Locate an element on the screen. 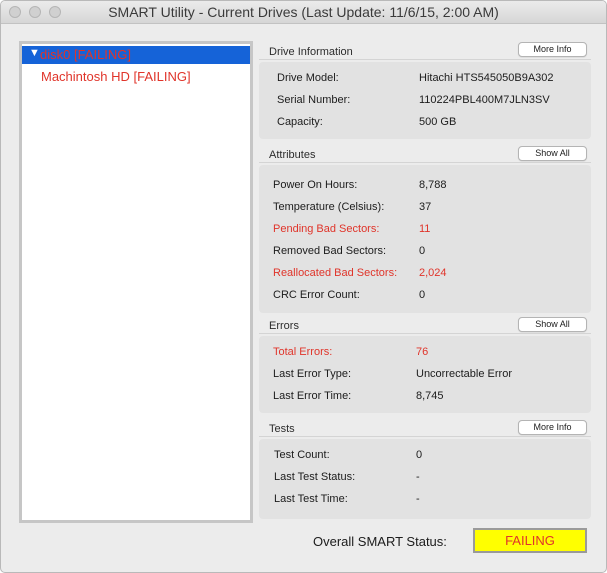 This screenshot has width=607, height=573. drive-item-label: disk0 [FAILING] is located at coordinates (86, 54).